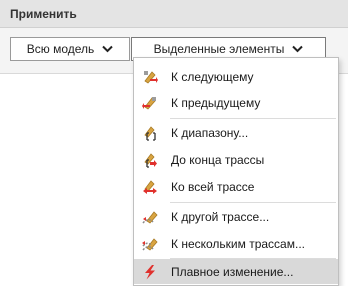 Image resolution: width=348 pixels, height=286 pixels. I want to click on all-model-button: Всю модель, so click(70, 49).